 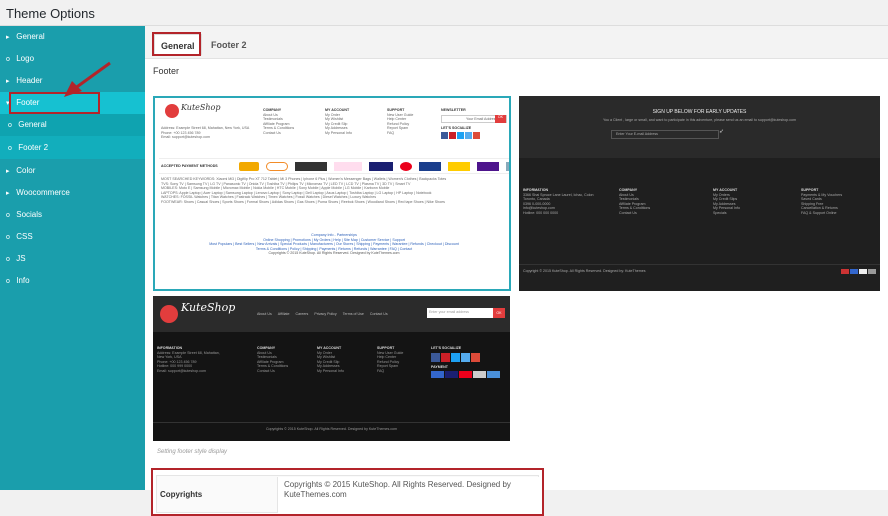 What do you see at coordinates (337, 110) in the screenshot?
I see `col-title: MY ACCOUNT` at bounding box center [337, 110].